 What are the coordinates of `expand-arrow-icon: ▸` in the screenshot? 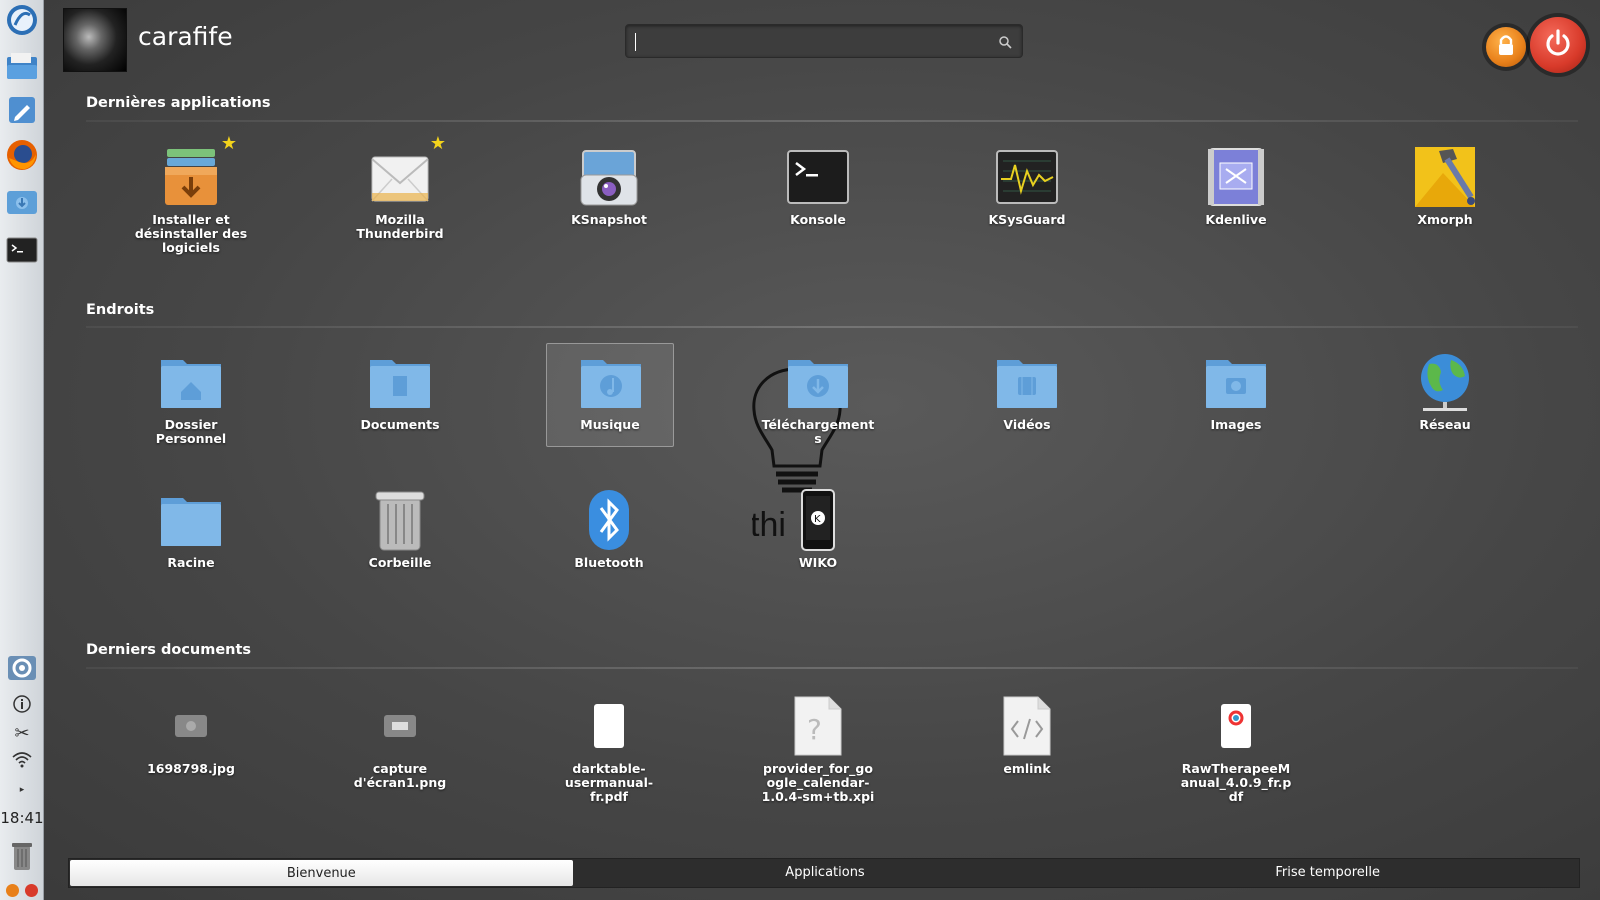 It's located at (22, 790).